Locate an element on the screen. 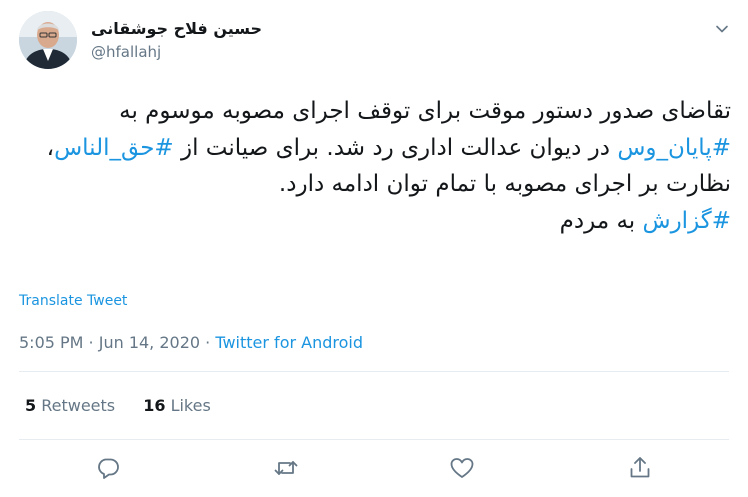 This screenshot has width=748, height=497. author-display-name: حسین فلاح جوشقانی is located at coordinates (176, 29).